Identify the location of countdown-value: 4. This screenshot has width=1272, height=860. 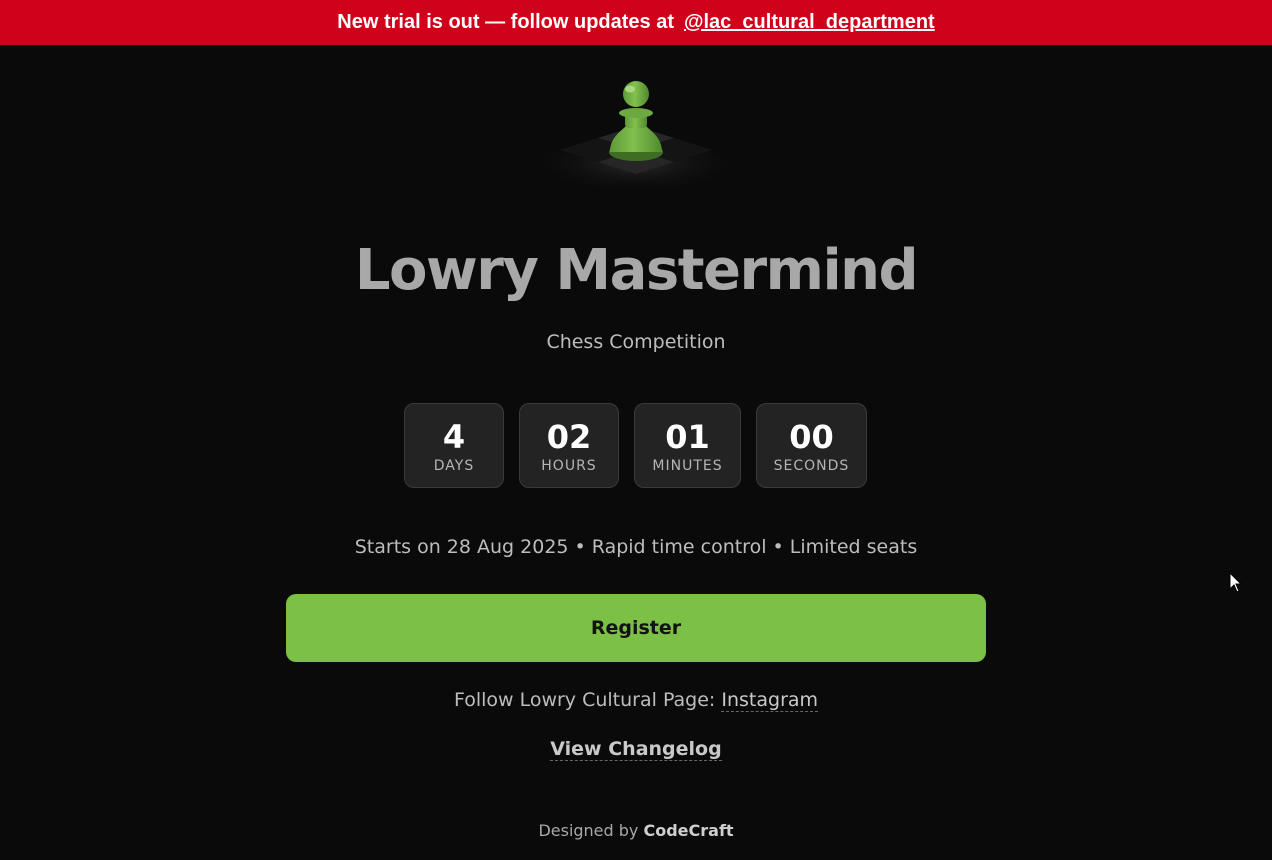
(454, 436).